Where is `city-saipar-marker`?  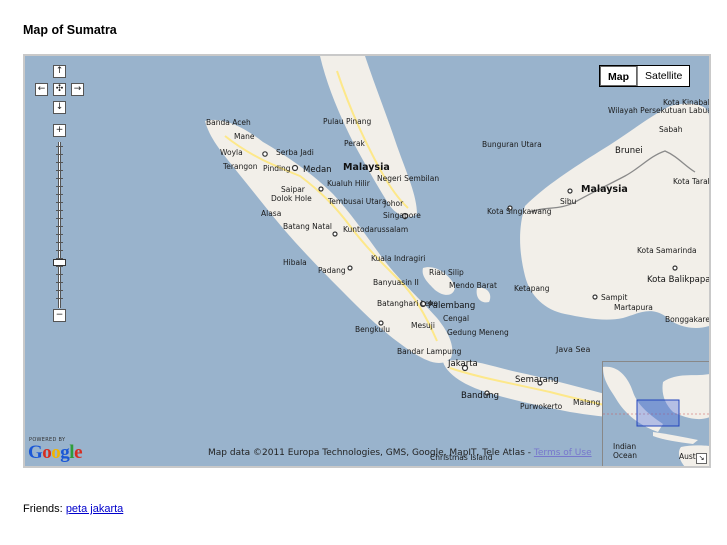 city-saipar-marker is located at coordinates (321, 189).